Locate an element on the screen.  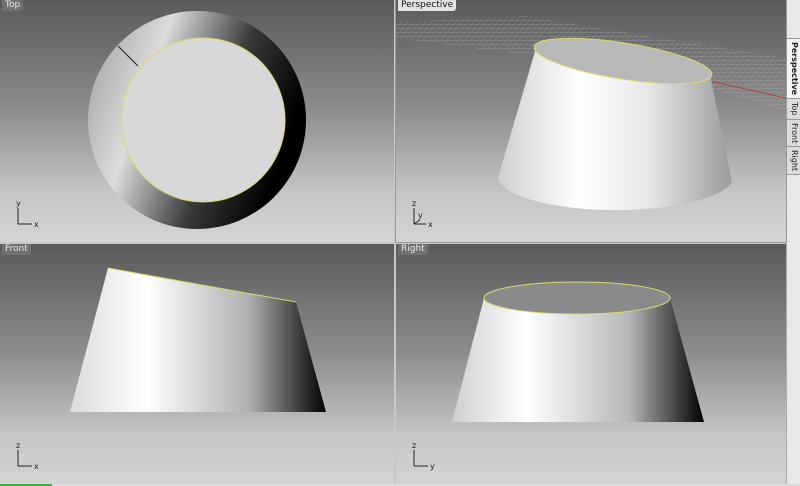
tab-perspective: Perspective is located at coordinates (793, 69).